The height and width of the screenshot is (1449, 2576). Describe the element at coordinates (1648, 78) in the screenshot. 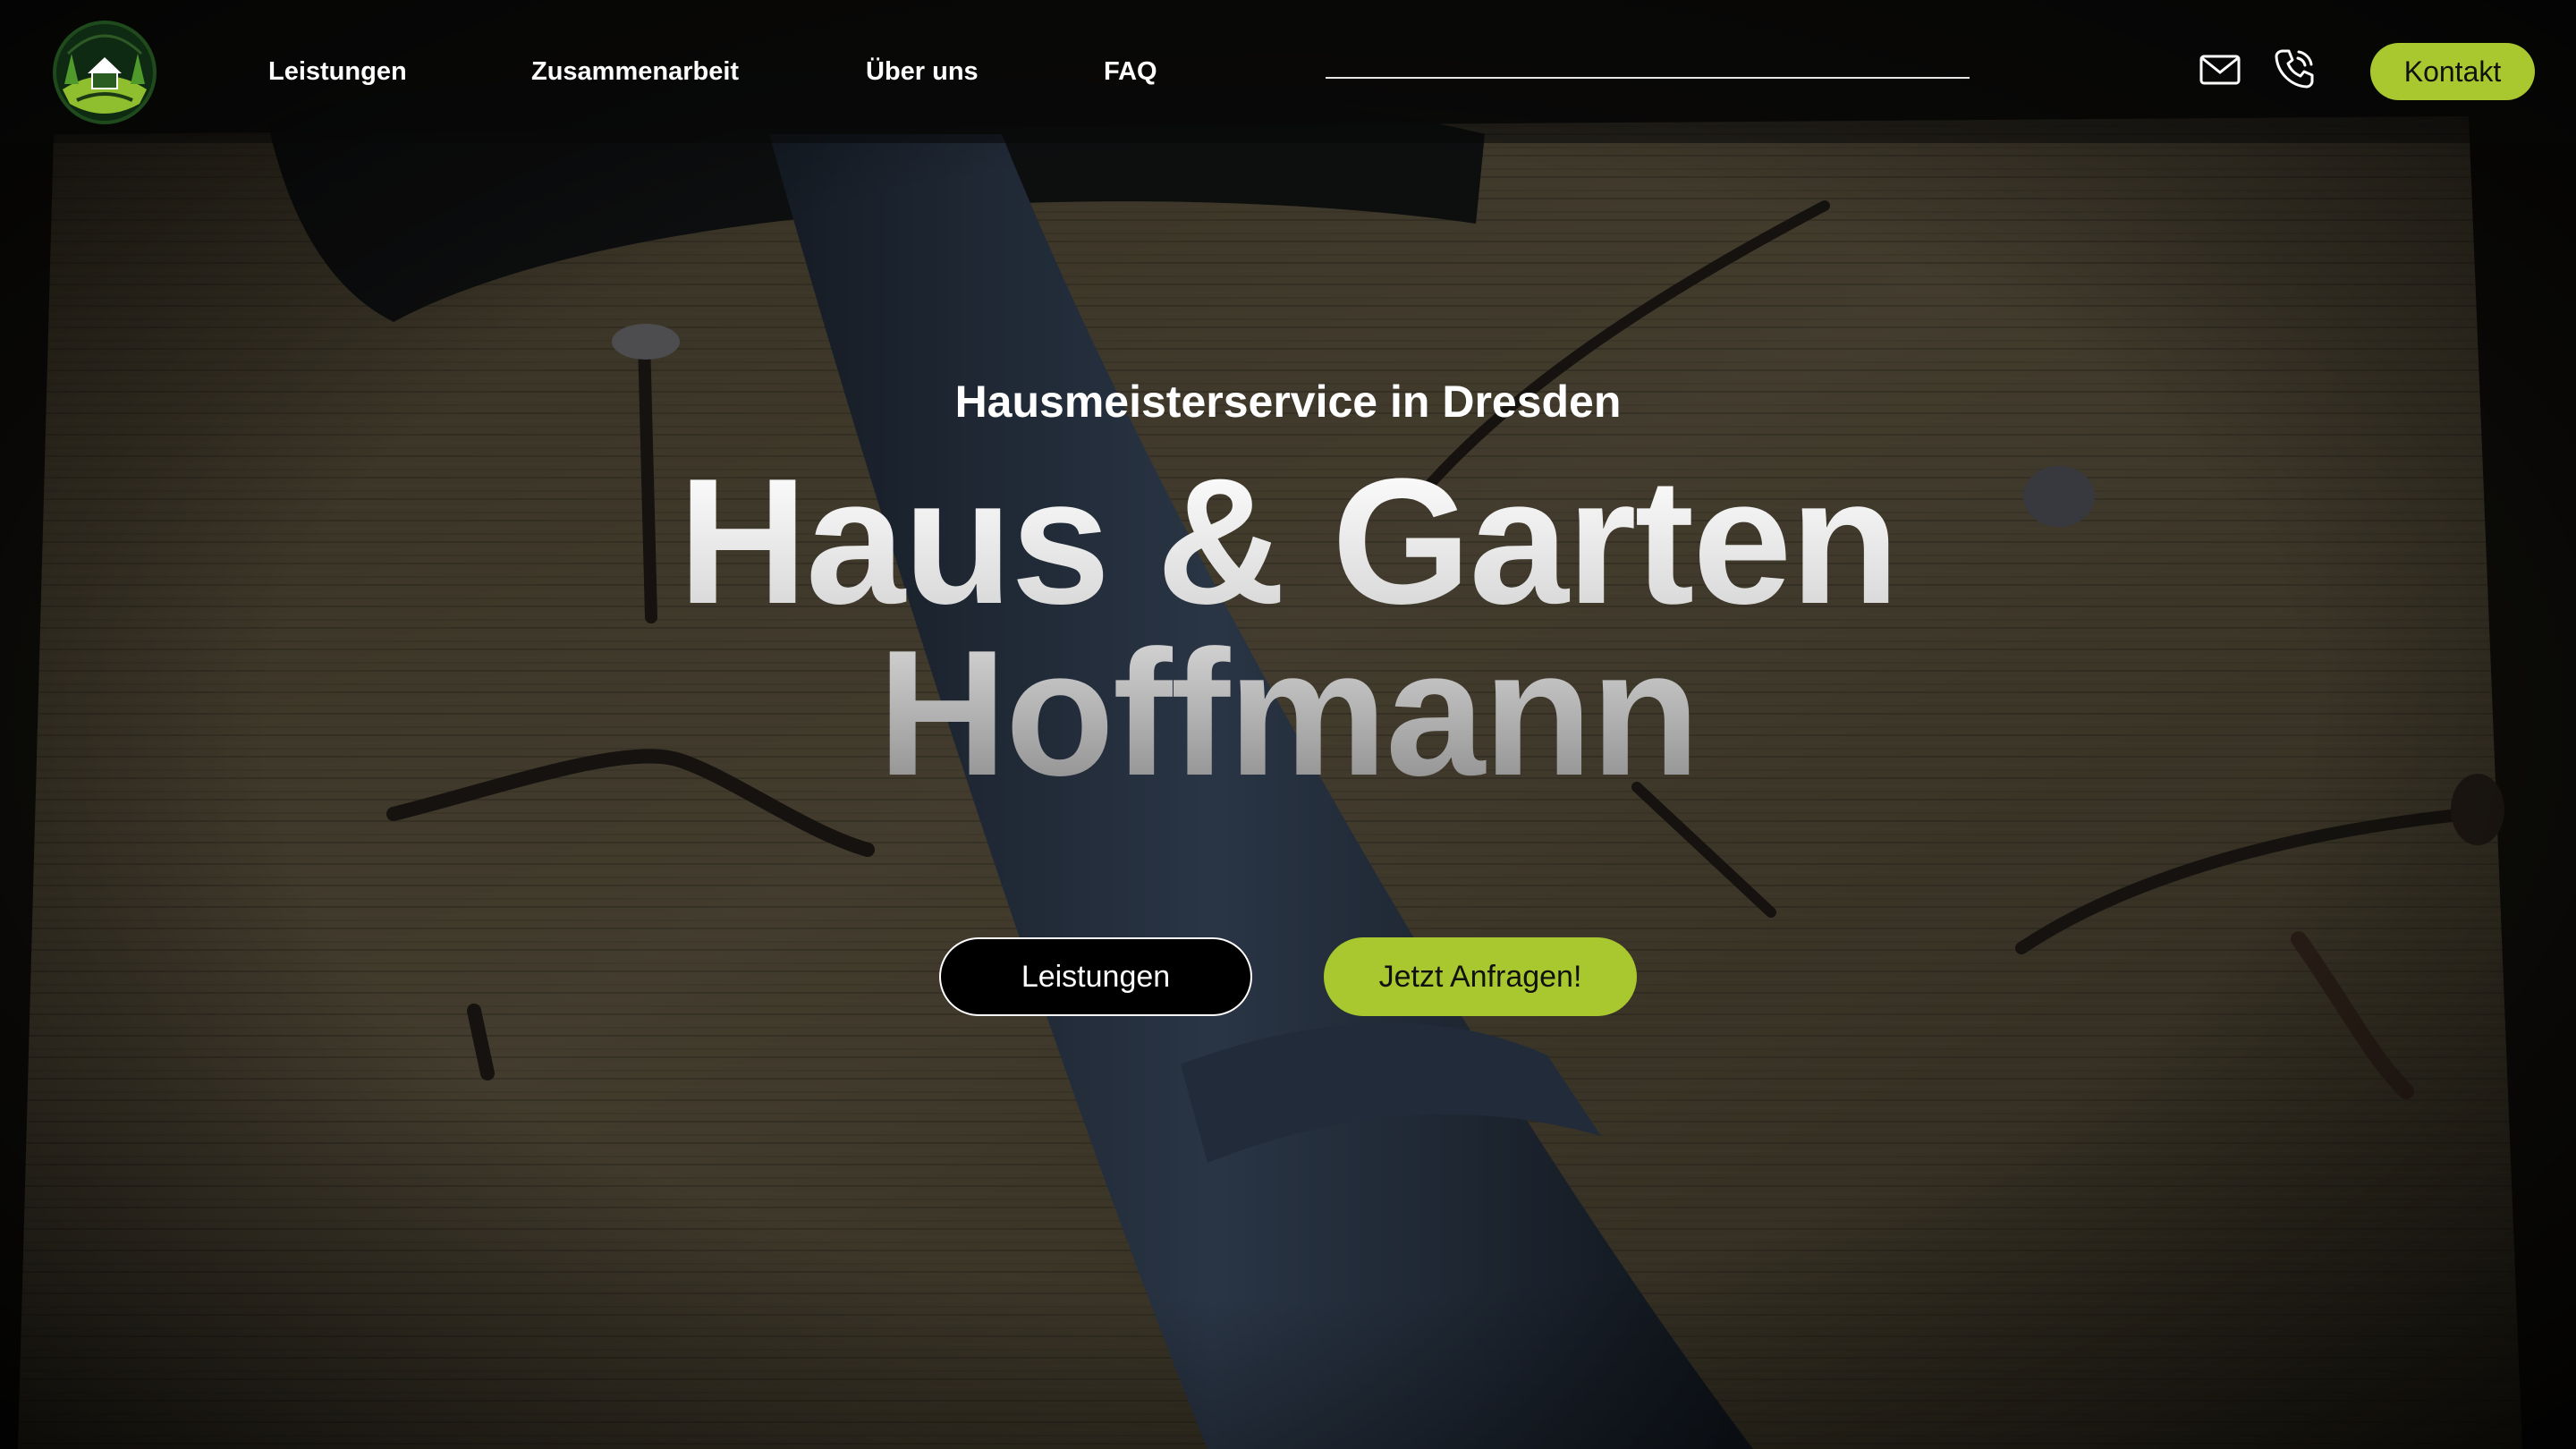

I see `header-divider-line` at that location.